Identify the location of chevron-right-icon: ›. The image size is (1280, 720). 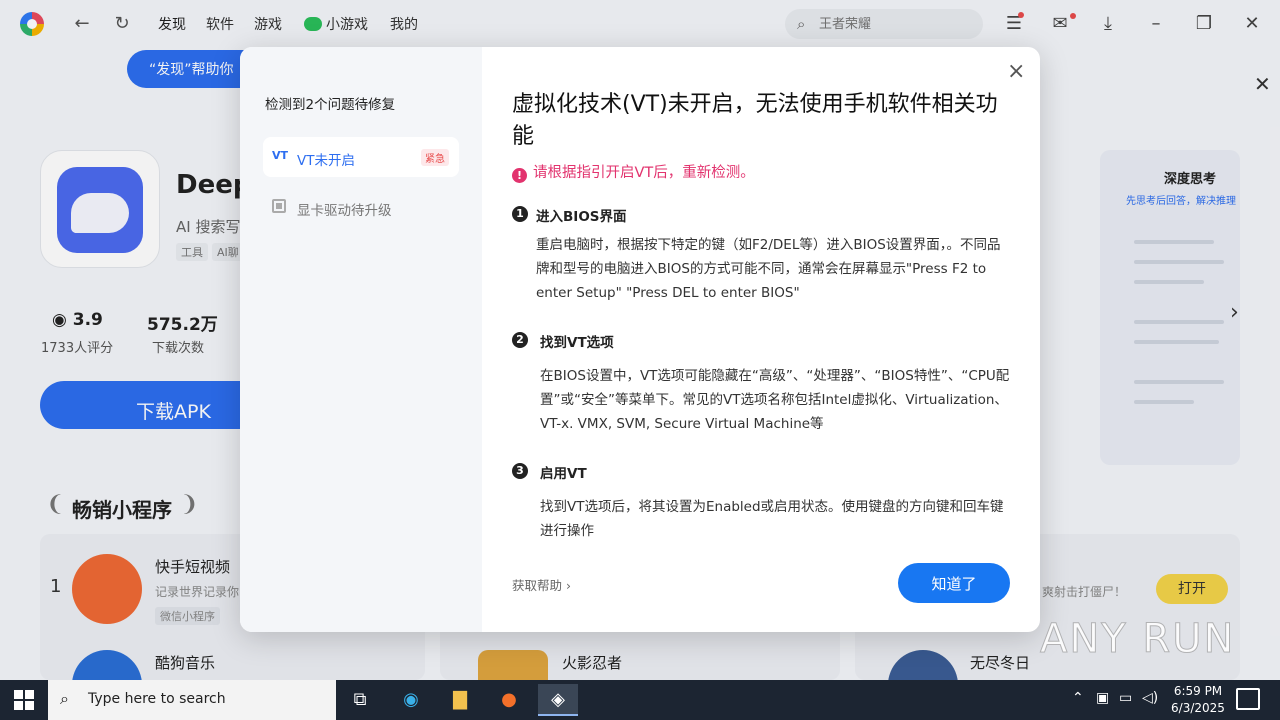
(568, 585).